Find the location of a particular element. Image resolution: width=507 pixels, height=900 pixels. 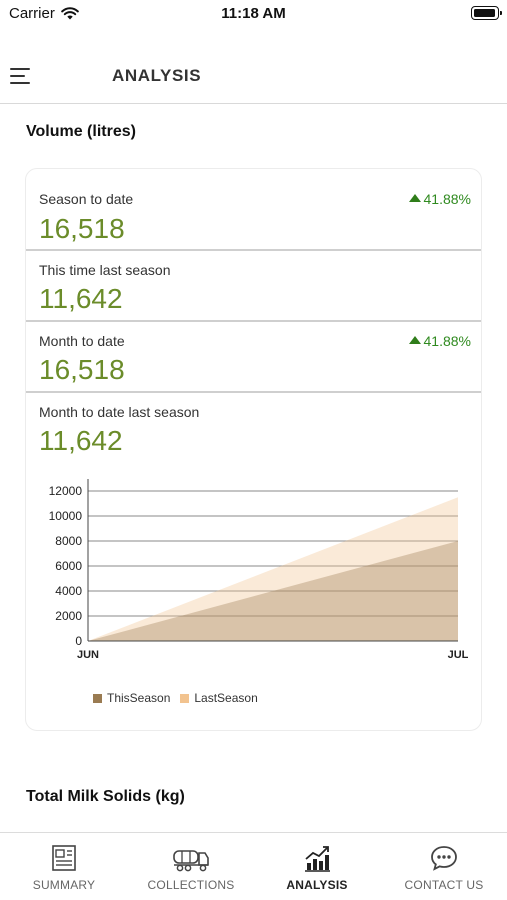

battery-icon is located at coordinates (486, 13).